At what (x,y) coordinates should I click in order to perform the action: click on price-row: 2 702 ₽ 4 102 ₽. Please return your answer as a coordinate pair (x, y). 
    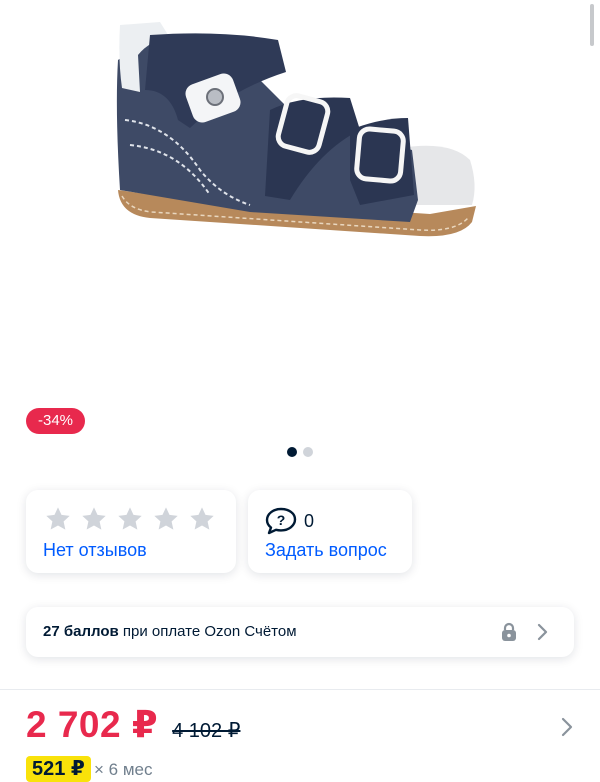
    Looking at the image, I should click on (133, 724).